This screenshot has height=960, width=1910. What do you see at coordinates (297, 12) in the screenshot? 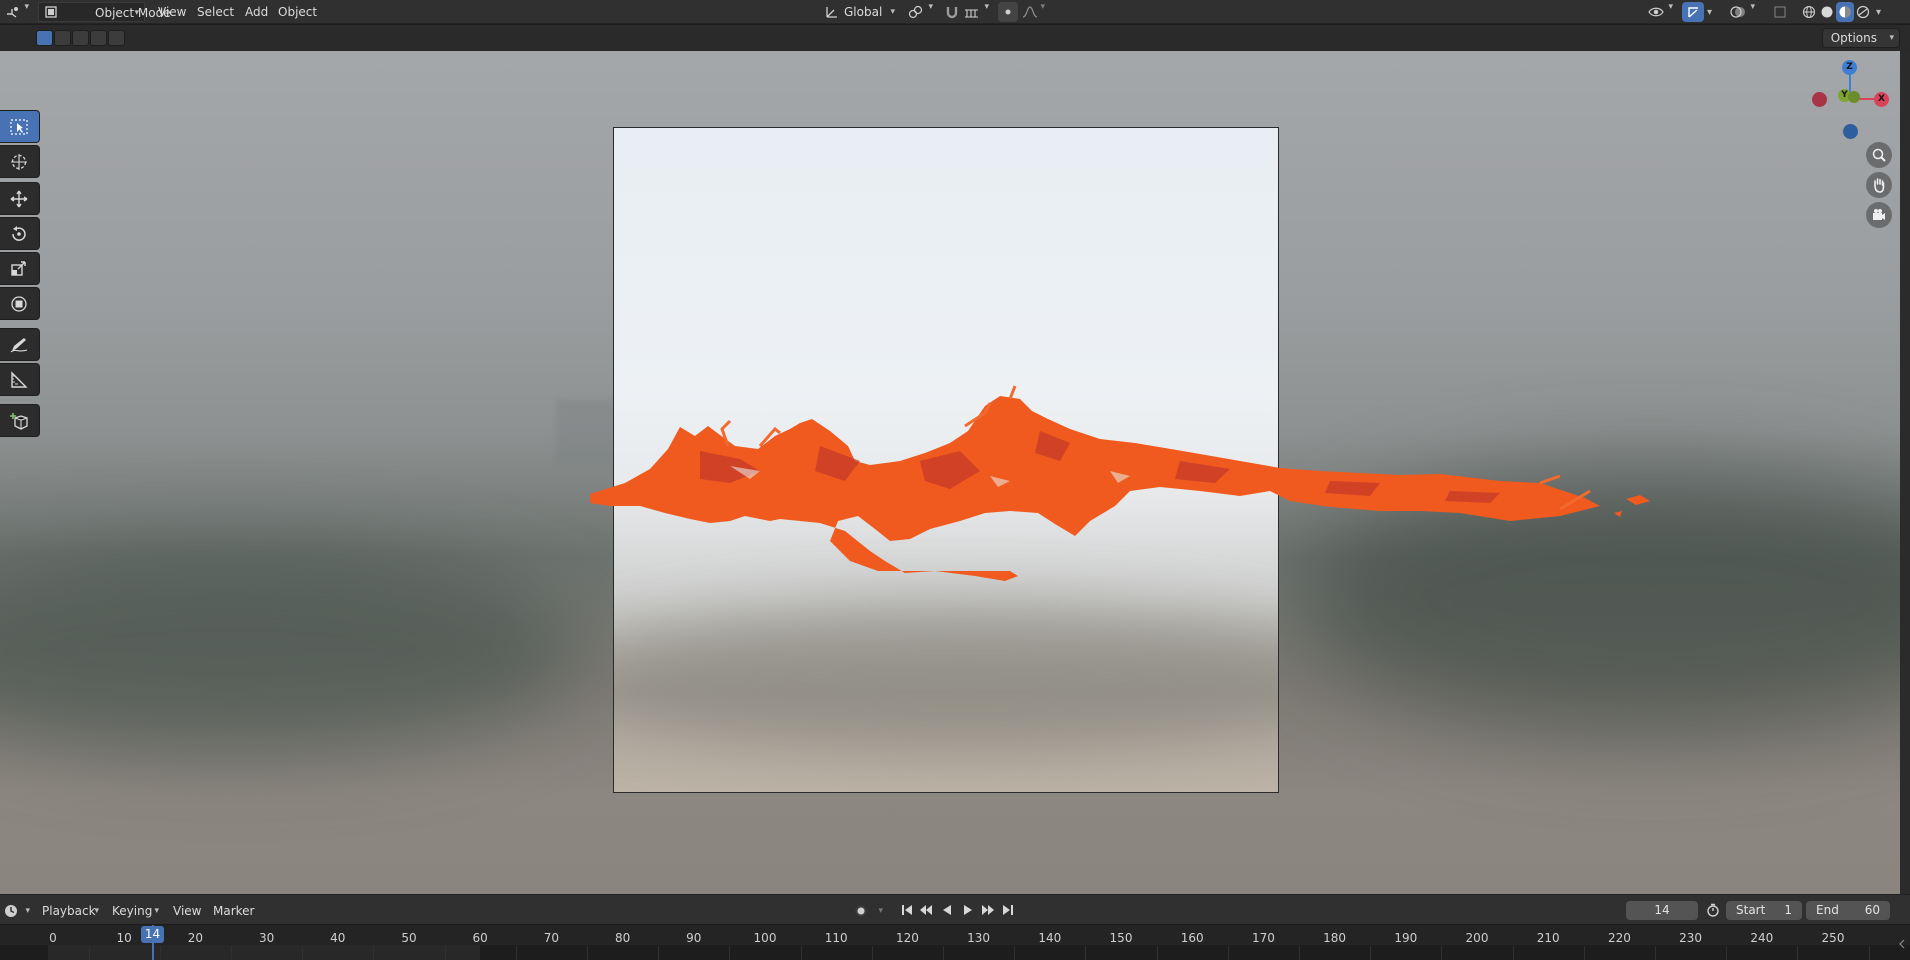
I see `menu-object: Object` at bounding box center [297, 12].